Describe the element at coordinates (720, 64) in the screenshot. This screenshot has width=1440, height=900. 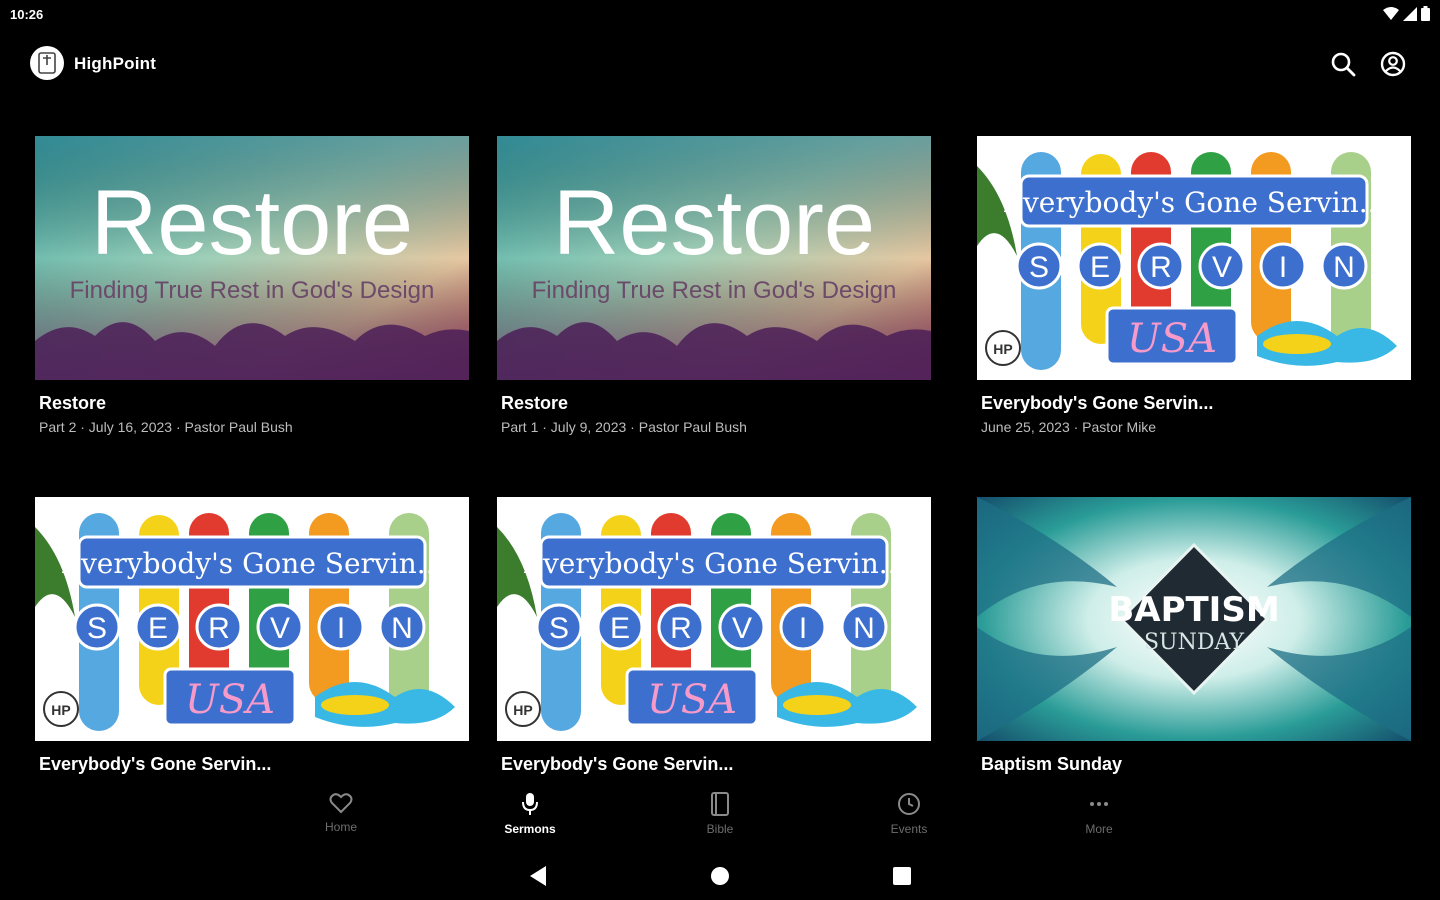
I see `app-bar: HighPoint` at that location.